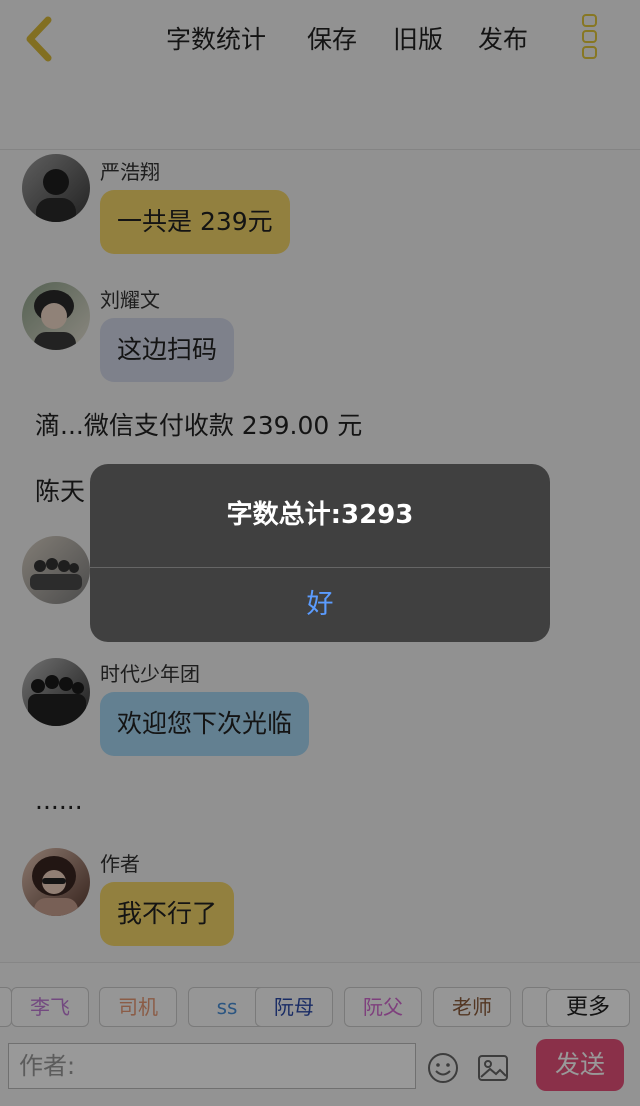 This screenshot has height=1106, width=640. Describe the element at coordinates (320, 515) in the screenshot. I see `dialog-message: 字数总计:3293` at that location.